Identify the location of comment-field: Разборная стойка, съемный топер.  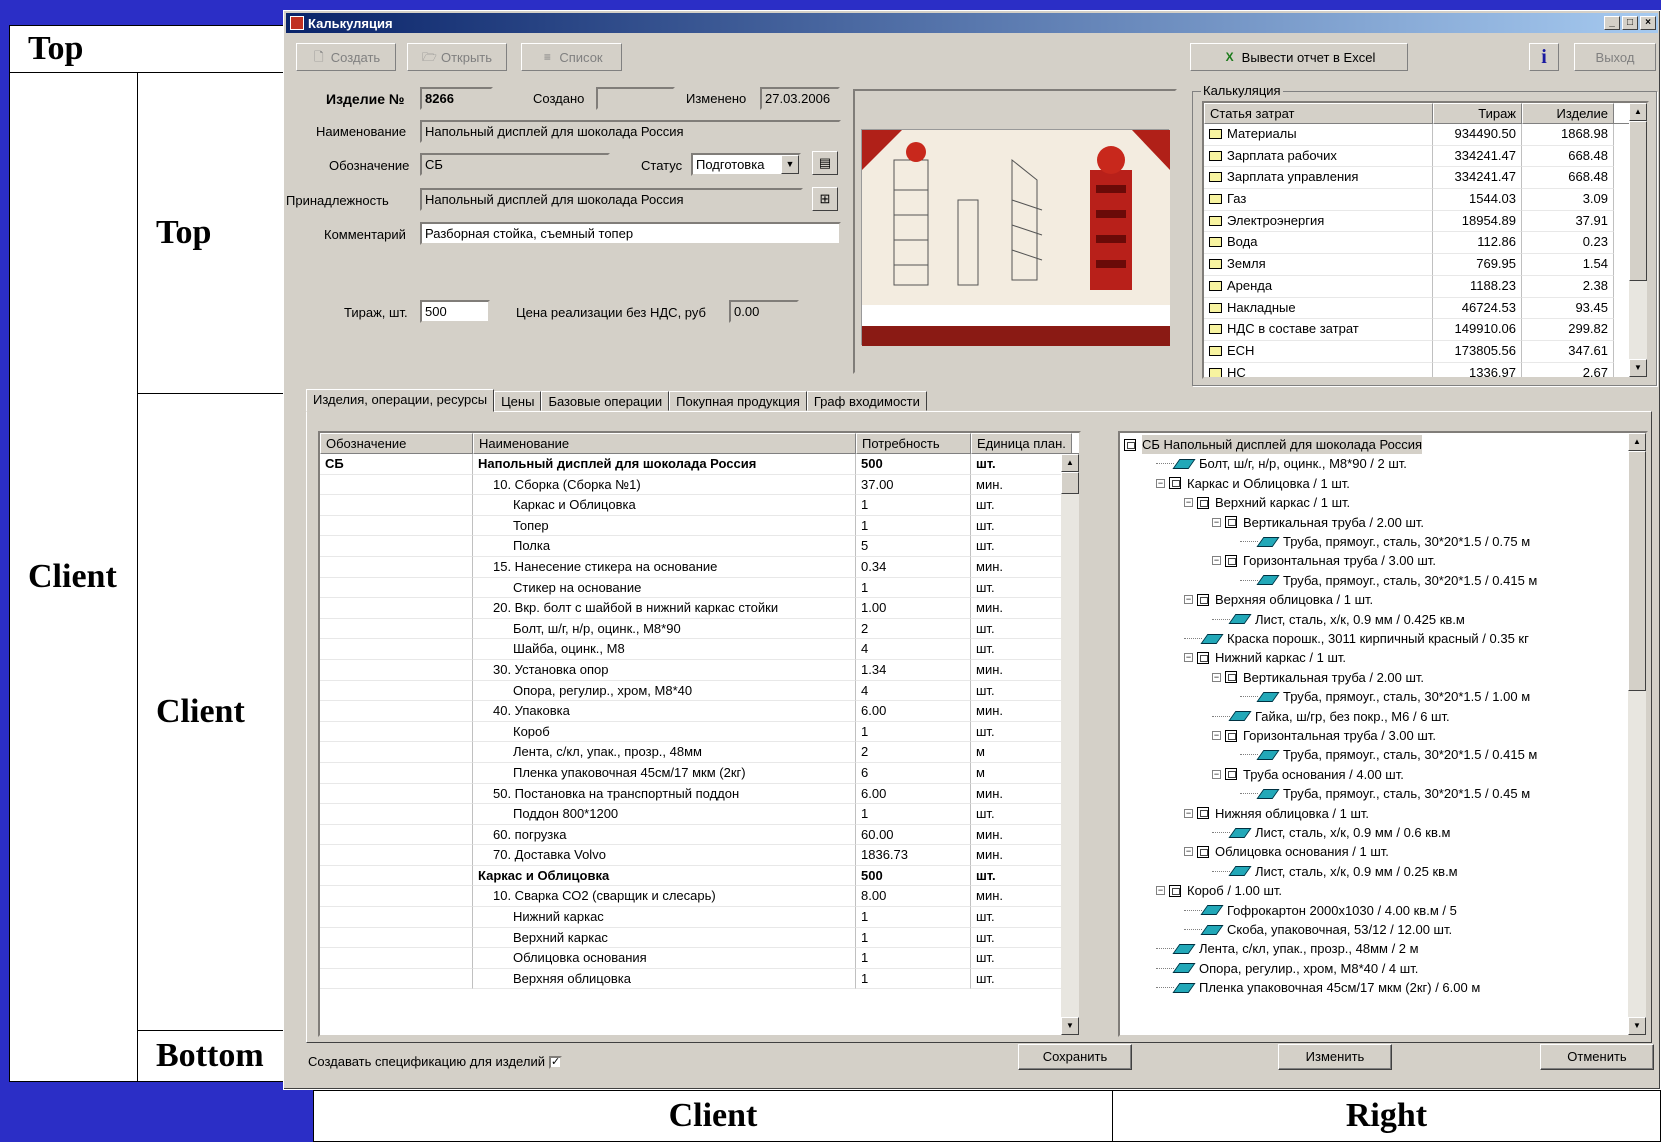
(630, 233).